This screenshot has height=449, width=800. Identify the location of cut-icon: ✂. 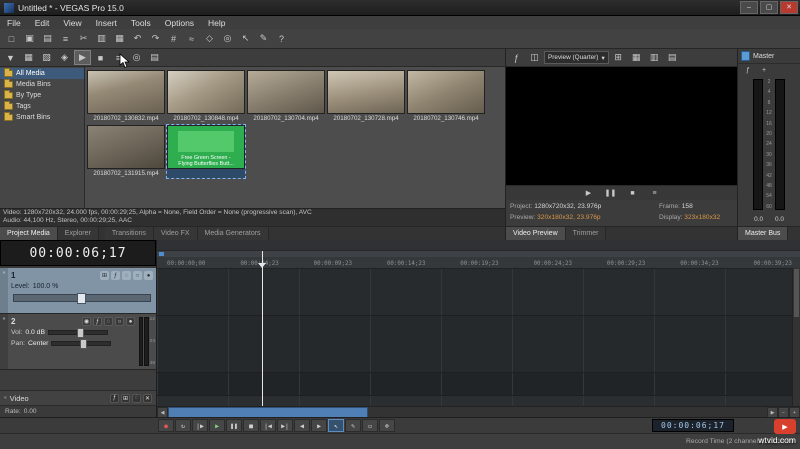
(83, 38).